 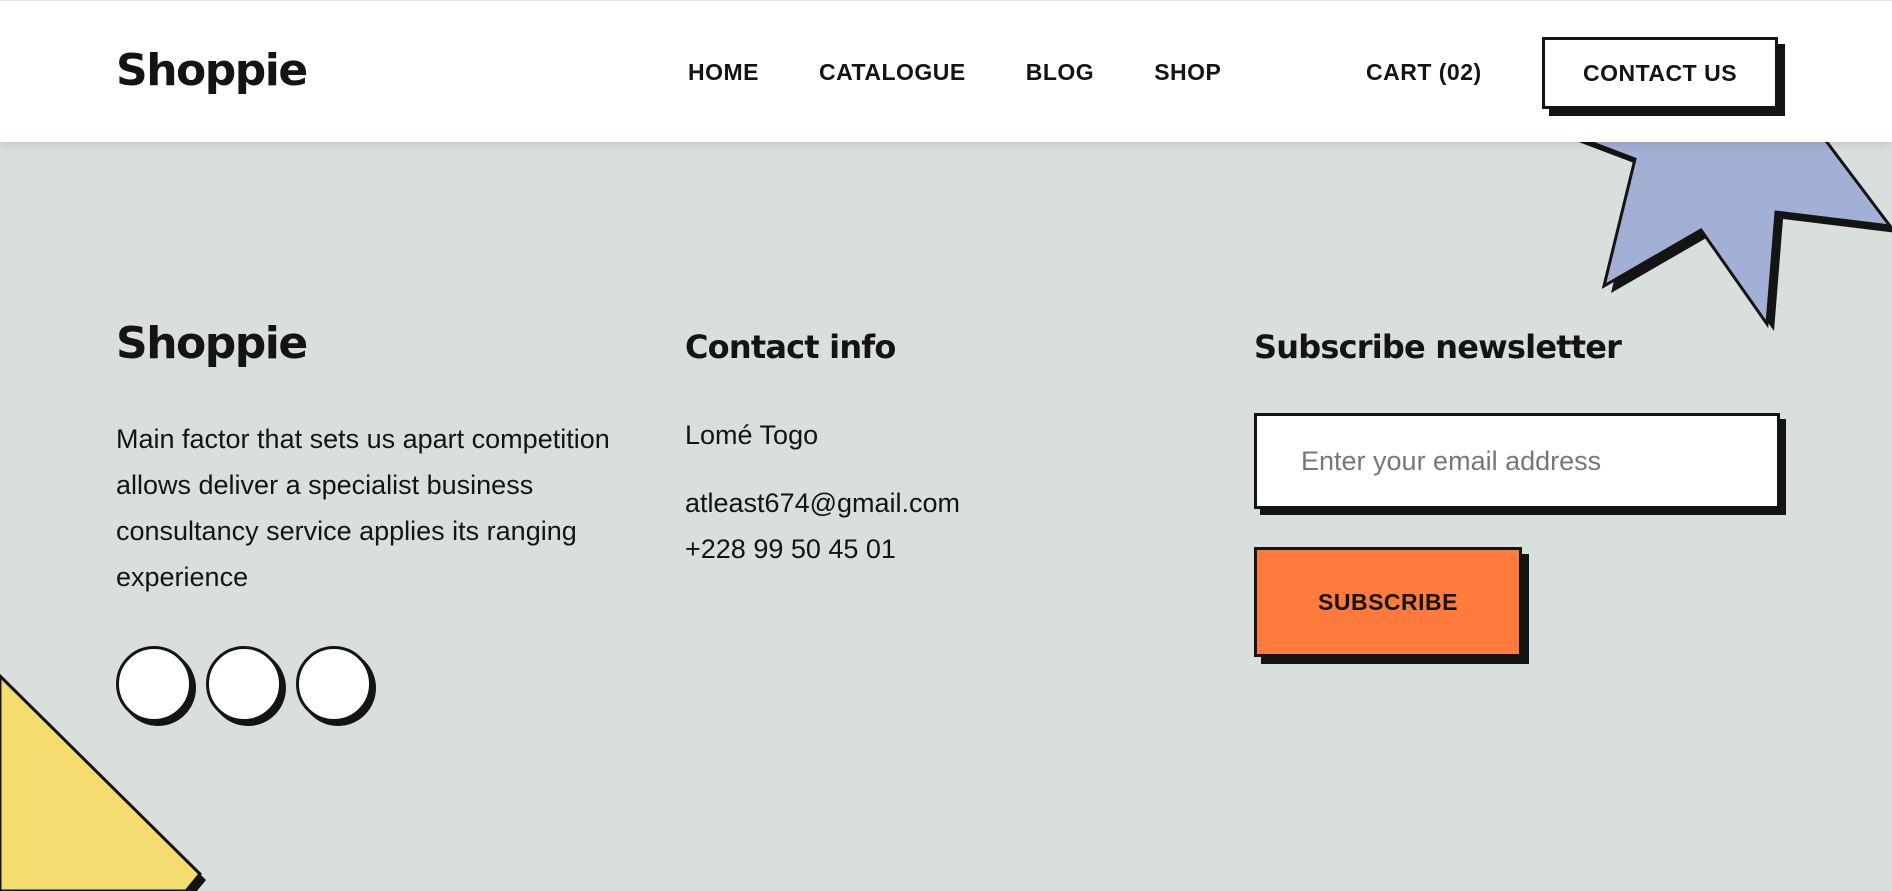 What do you see at coordinates (892, 72) in the screenshot?
I see `nav-item-catalogue: CATALOGUE` at bounding box center [892, 72].